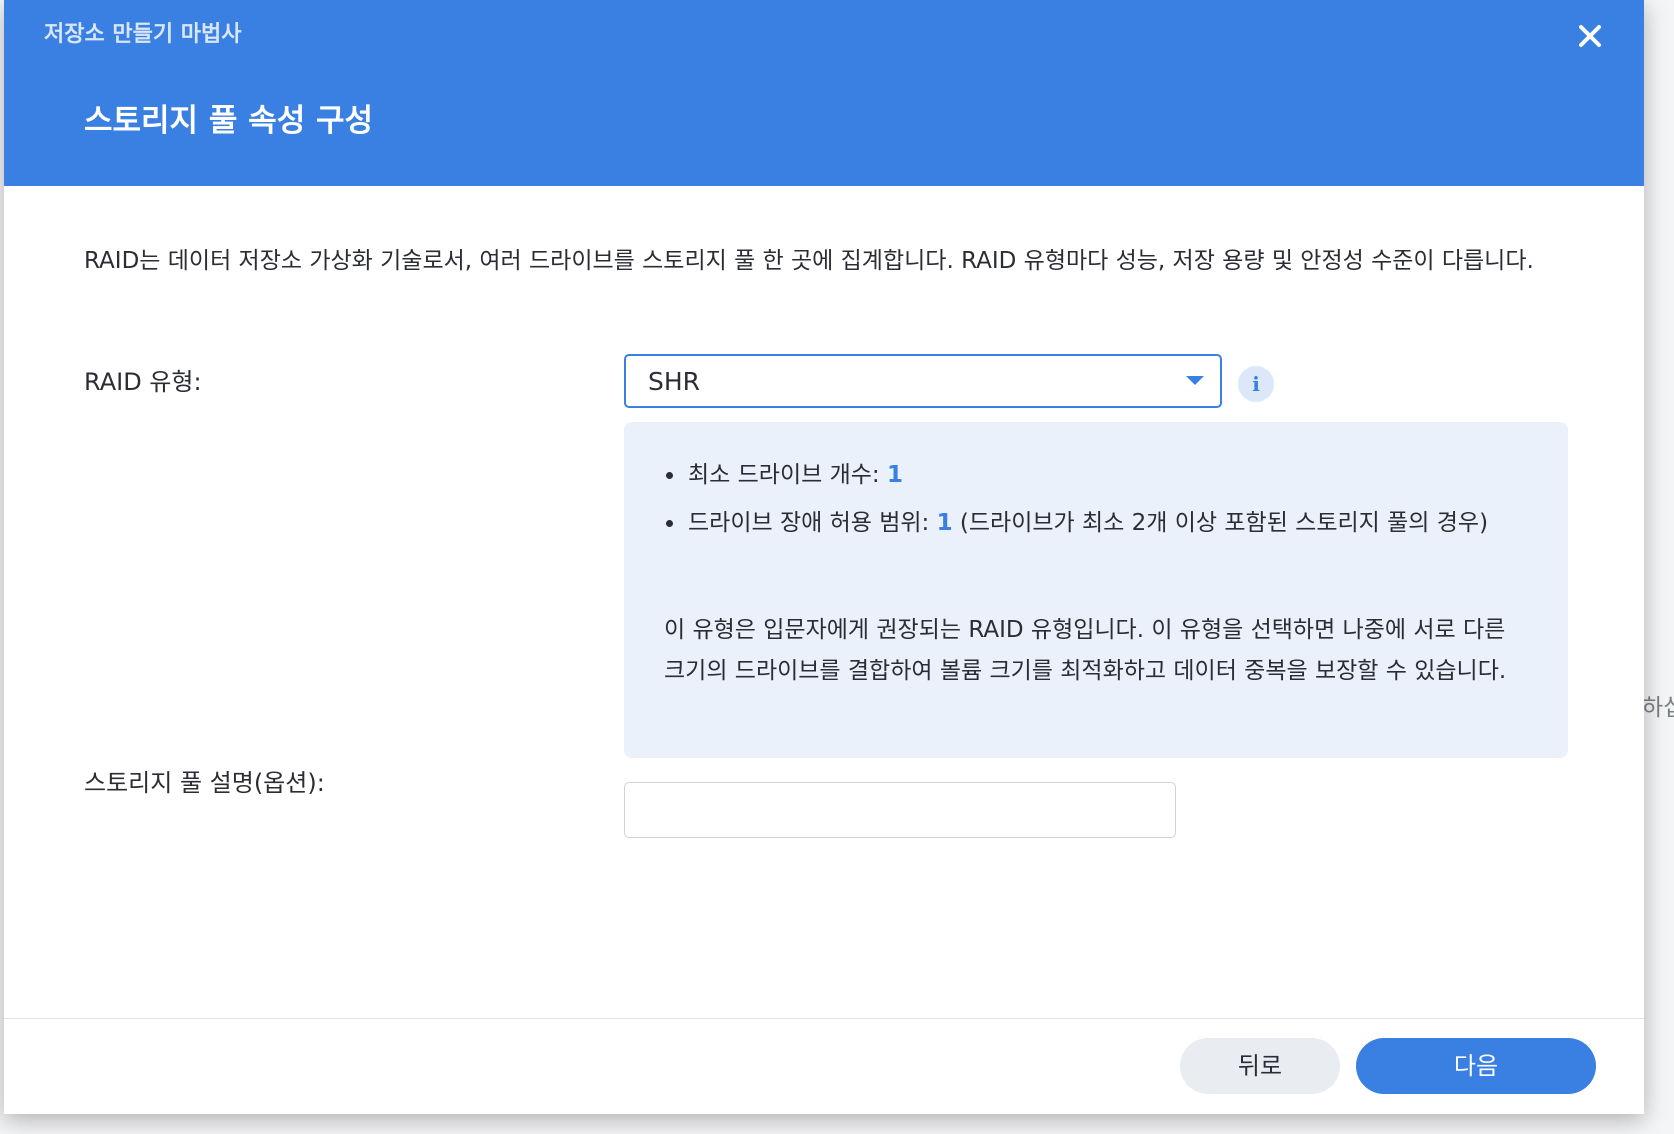 The image size is (1674, 1134). I want to click on step-title: 스토리지 풀 속성 구성, so click(229, 121).